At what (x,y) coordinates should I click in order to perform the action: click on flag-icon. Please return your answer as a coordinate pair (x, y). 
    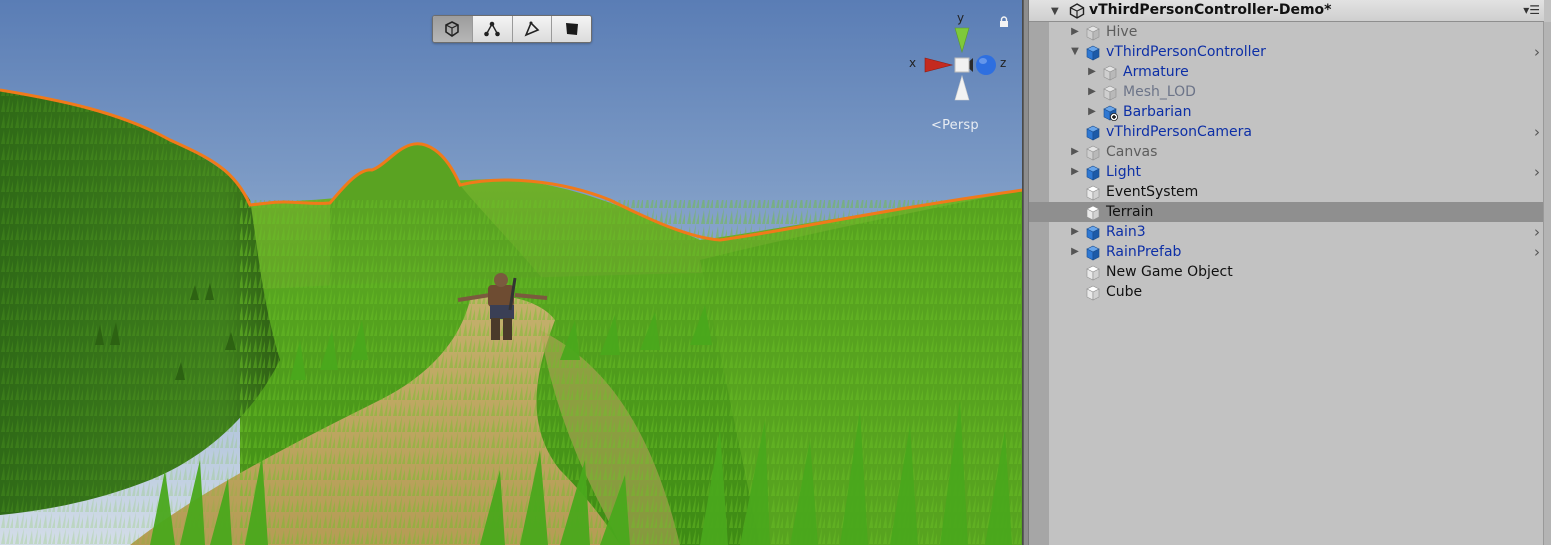
    Looking at the image, I should click on (571, 29).